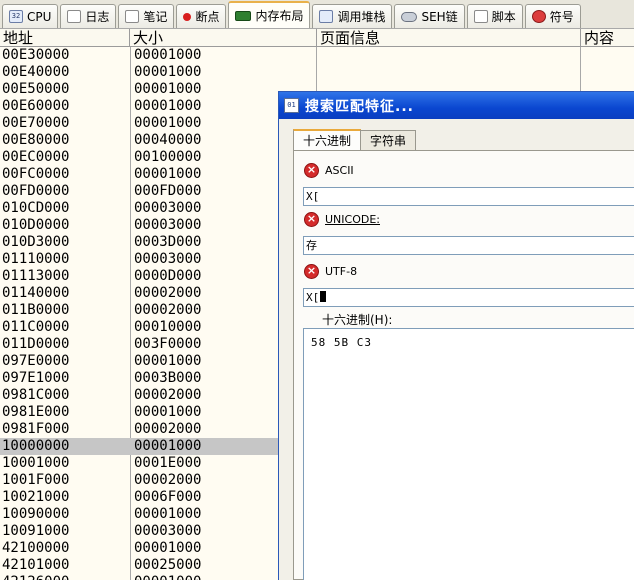  Describe the element at coordinates (97, 17) in the screenshot. I see `tab-label: 日志` at that location.